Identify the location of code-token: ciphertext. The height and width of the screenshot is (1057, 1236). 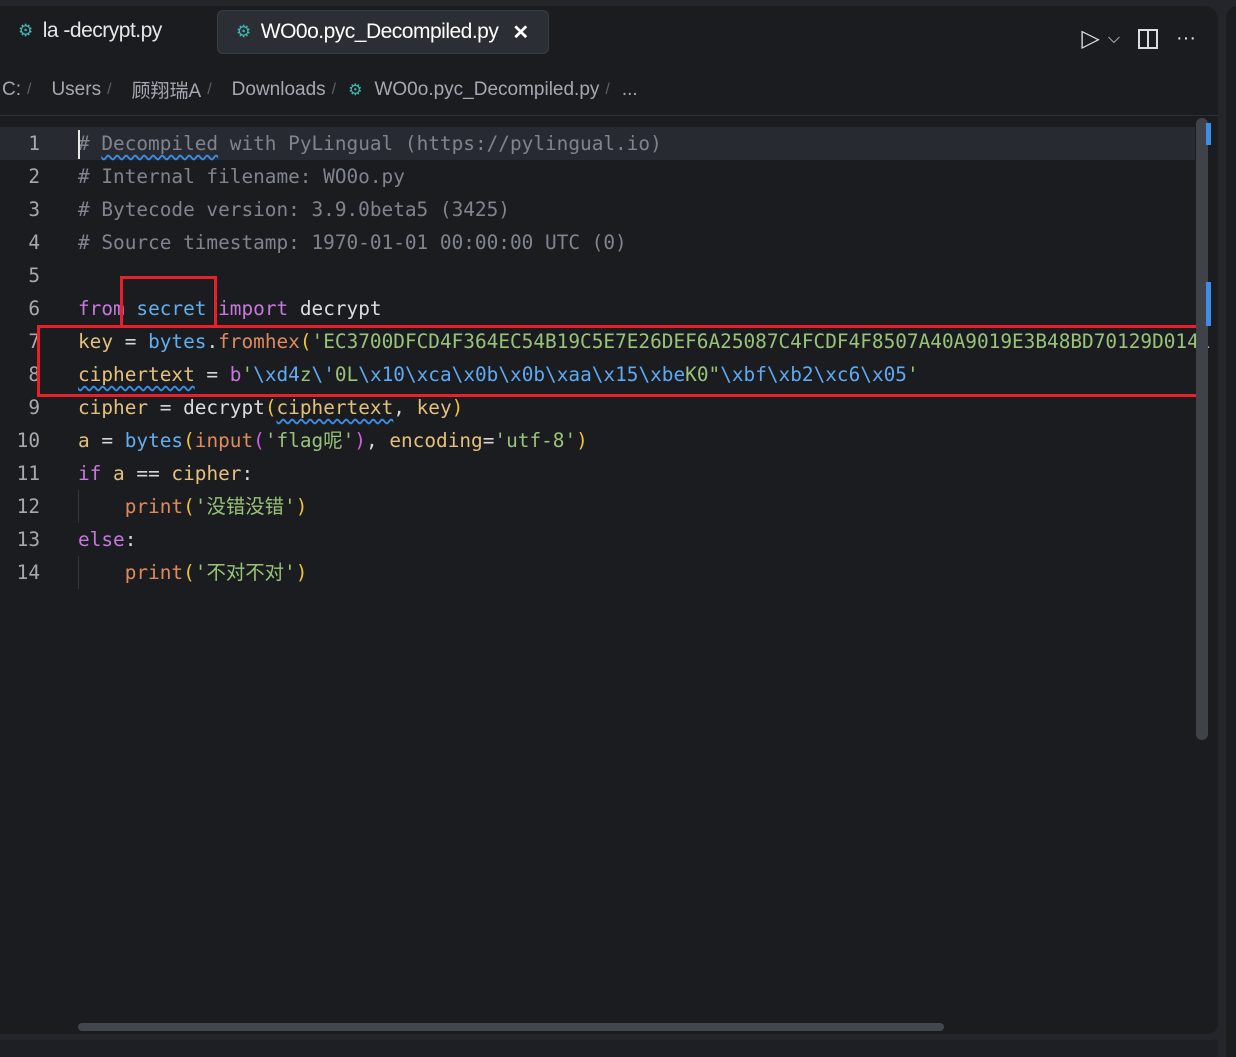
(335, 407).